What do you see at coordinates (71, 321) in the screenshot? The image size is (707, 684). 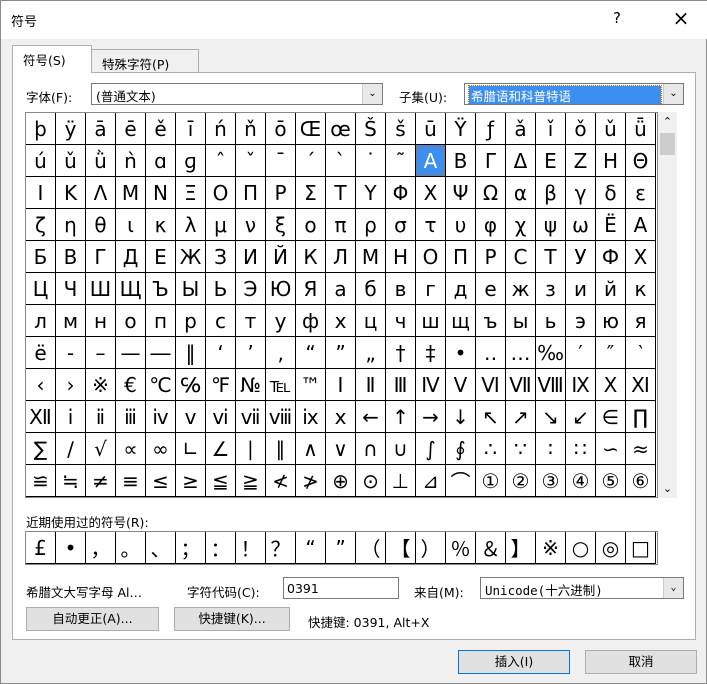 I see `symbol-cell: м` at bounding box center [71, 321].